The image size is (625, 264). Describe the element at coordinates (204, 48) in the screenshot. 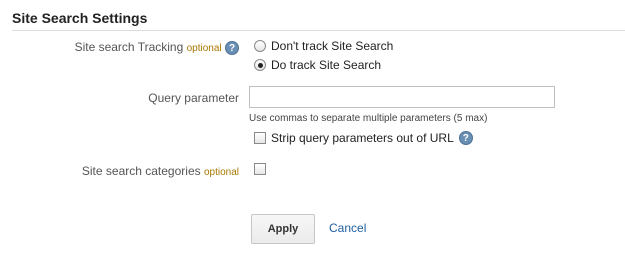

I see `tracking-optional-tag: optional` at that location.